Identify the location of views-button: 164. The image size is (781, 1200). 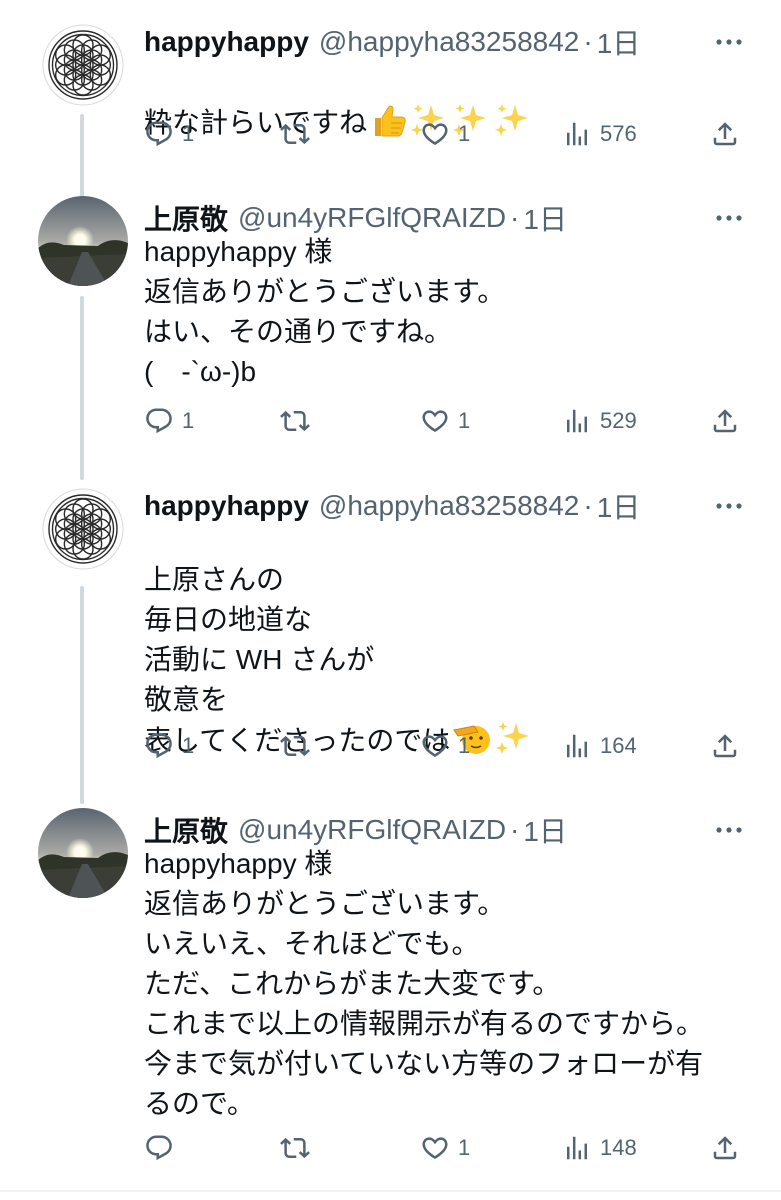
(599, 746).